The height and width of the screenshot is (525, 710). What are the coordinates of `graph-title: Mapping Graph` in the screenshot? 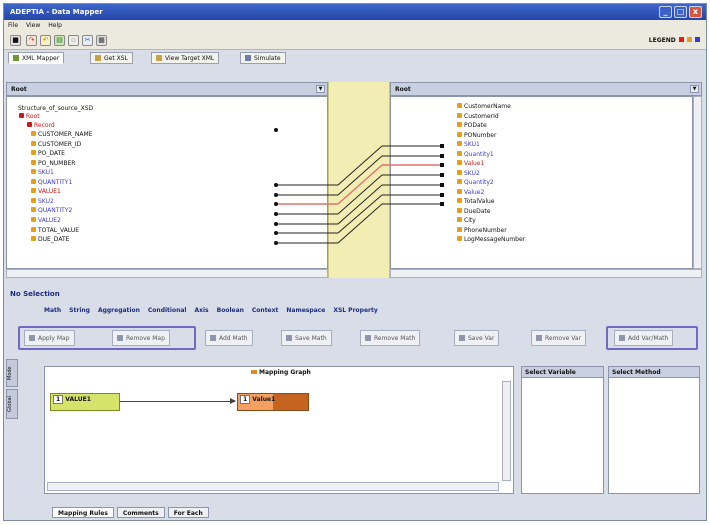 It's located at (281, 372).